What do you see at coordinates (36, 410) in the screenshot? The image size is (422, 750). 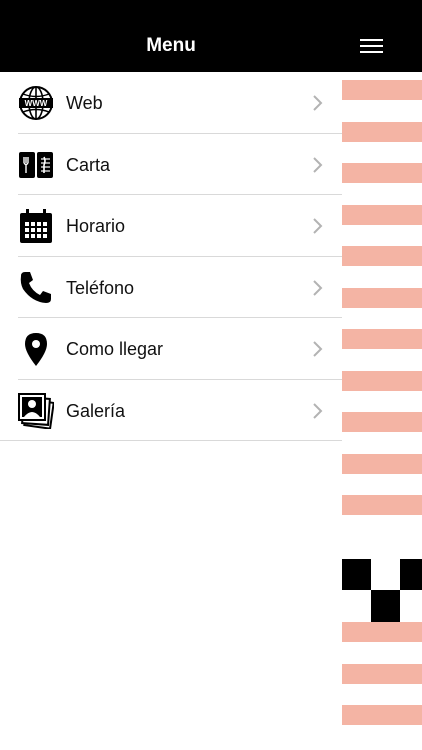 I see `photo-gallery-icon` at bounding box center [36, 410].